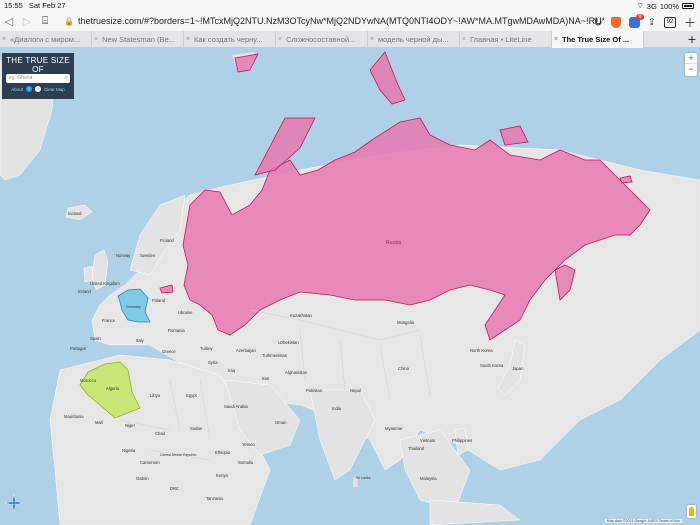 Image resolution: width=700 pixels, height=525 pixels. I want to click on label-germany: Germany, so click(133, 307).